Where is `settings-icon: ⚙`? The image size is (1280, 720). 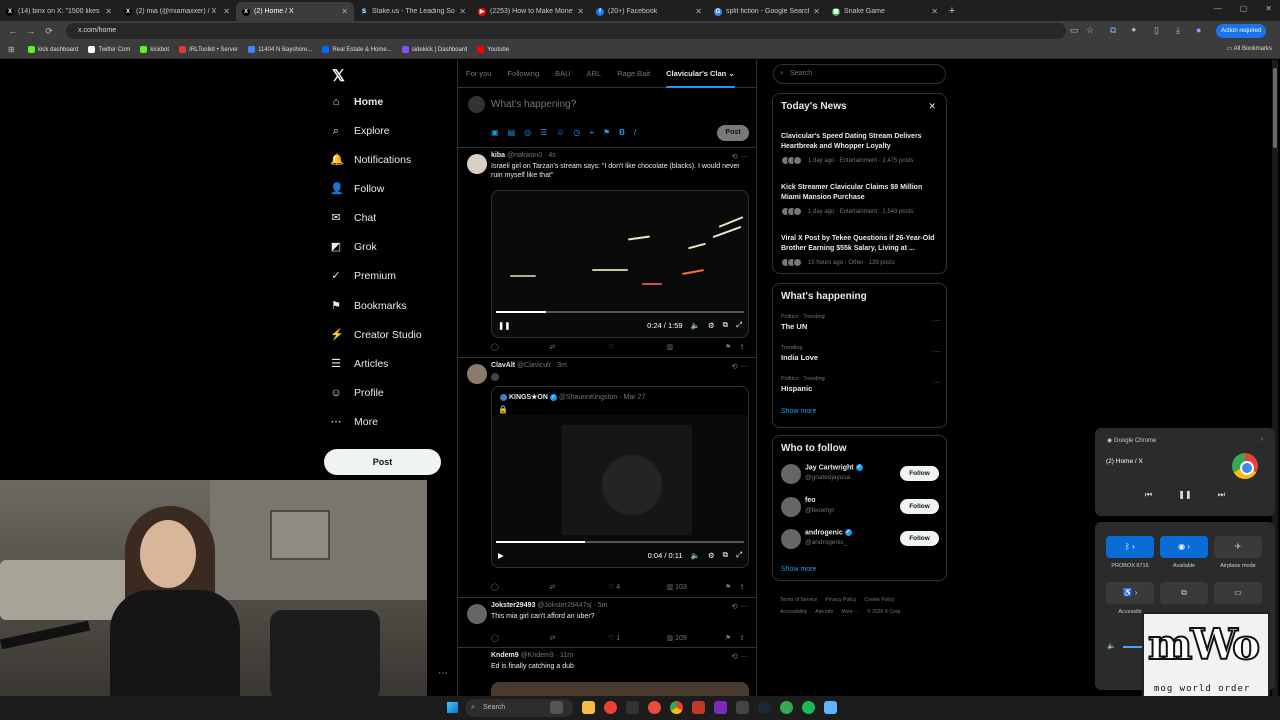 settings-icon: ⚙ is located at coordinates (711, 325).